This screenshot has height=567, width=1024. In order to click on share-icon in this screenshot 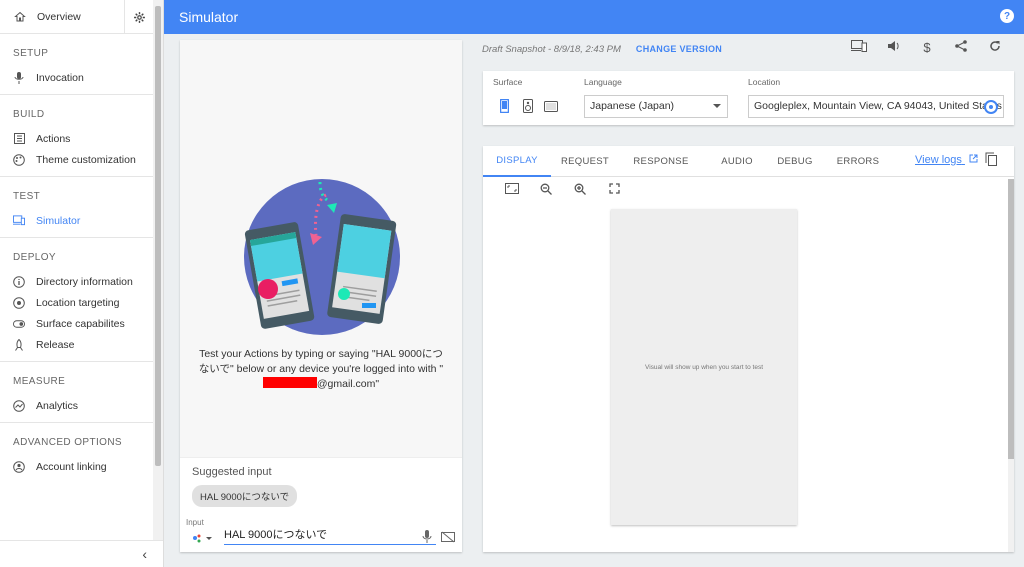, I will do `click(961, 47)`.